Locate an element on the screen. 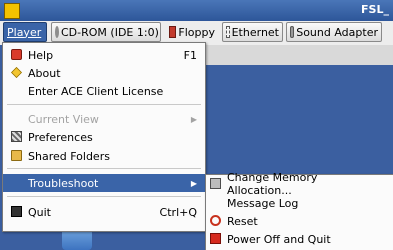 This screenshot has width=393, height=250. quit-shortcut: Ctrl+Q is located at coordinates (178, 212).